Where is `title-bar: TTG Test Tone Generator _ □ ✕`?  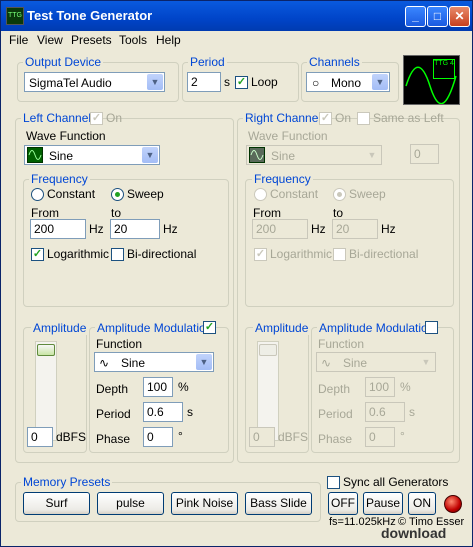 title-bar: TTG Test Tone Generator _ □ ✕ is located at coordinates (236, 16).